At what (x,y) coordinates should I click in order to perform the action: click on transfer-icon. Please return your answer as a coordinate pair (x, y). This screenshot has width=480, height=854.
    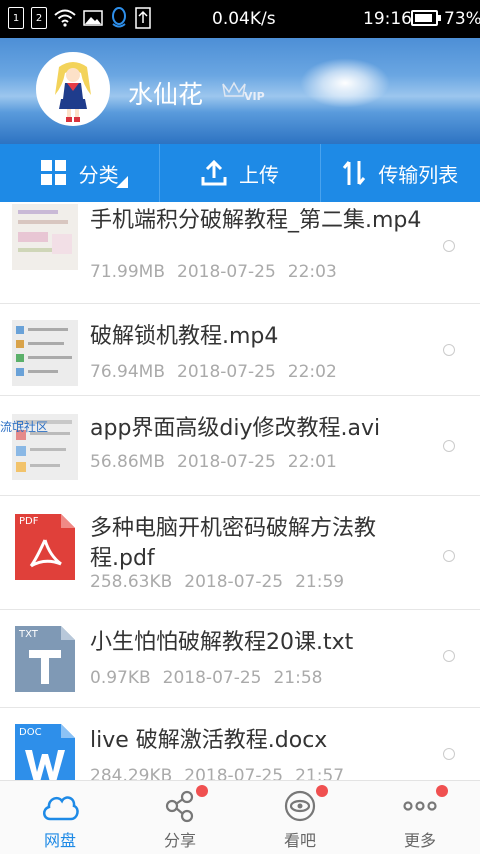
    Looking at the image, I should click on (354, 173).